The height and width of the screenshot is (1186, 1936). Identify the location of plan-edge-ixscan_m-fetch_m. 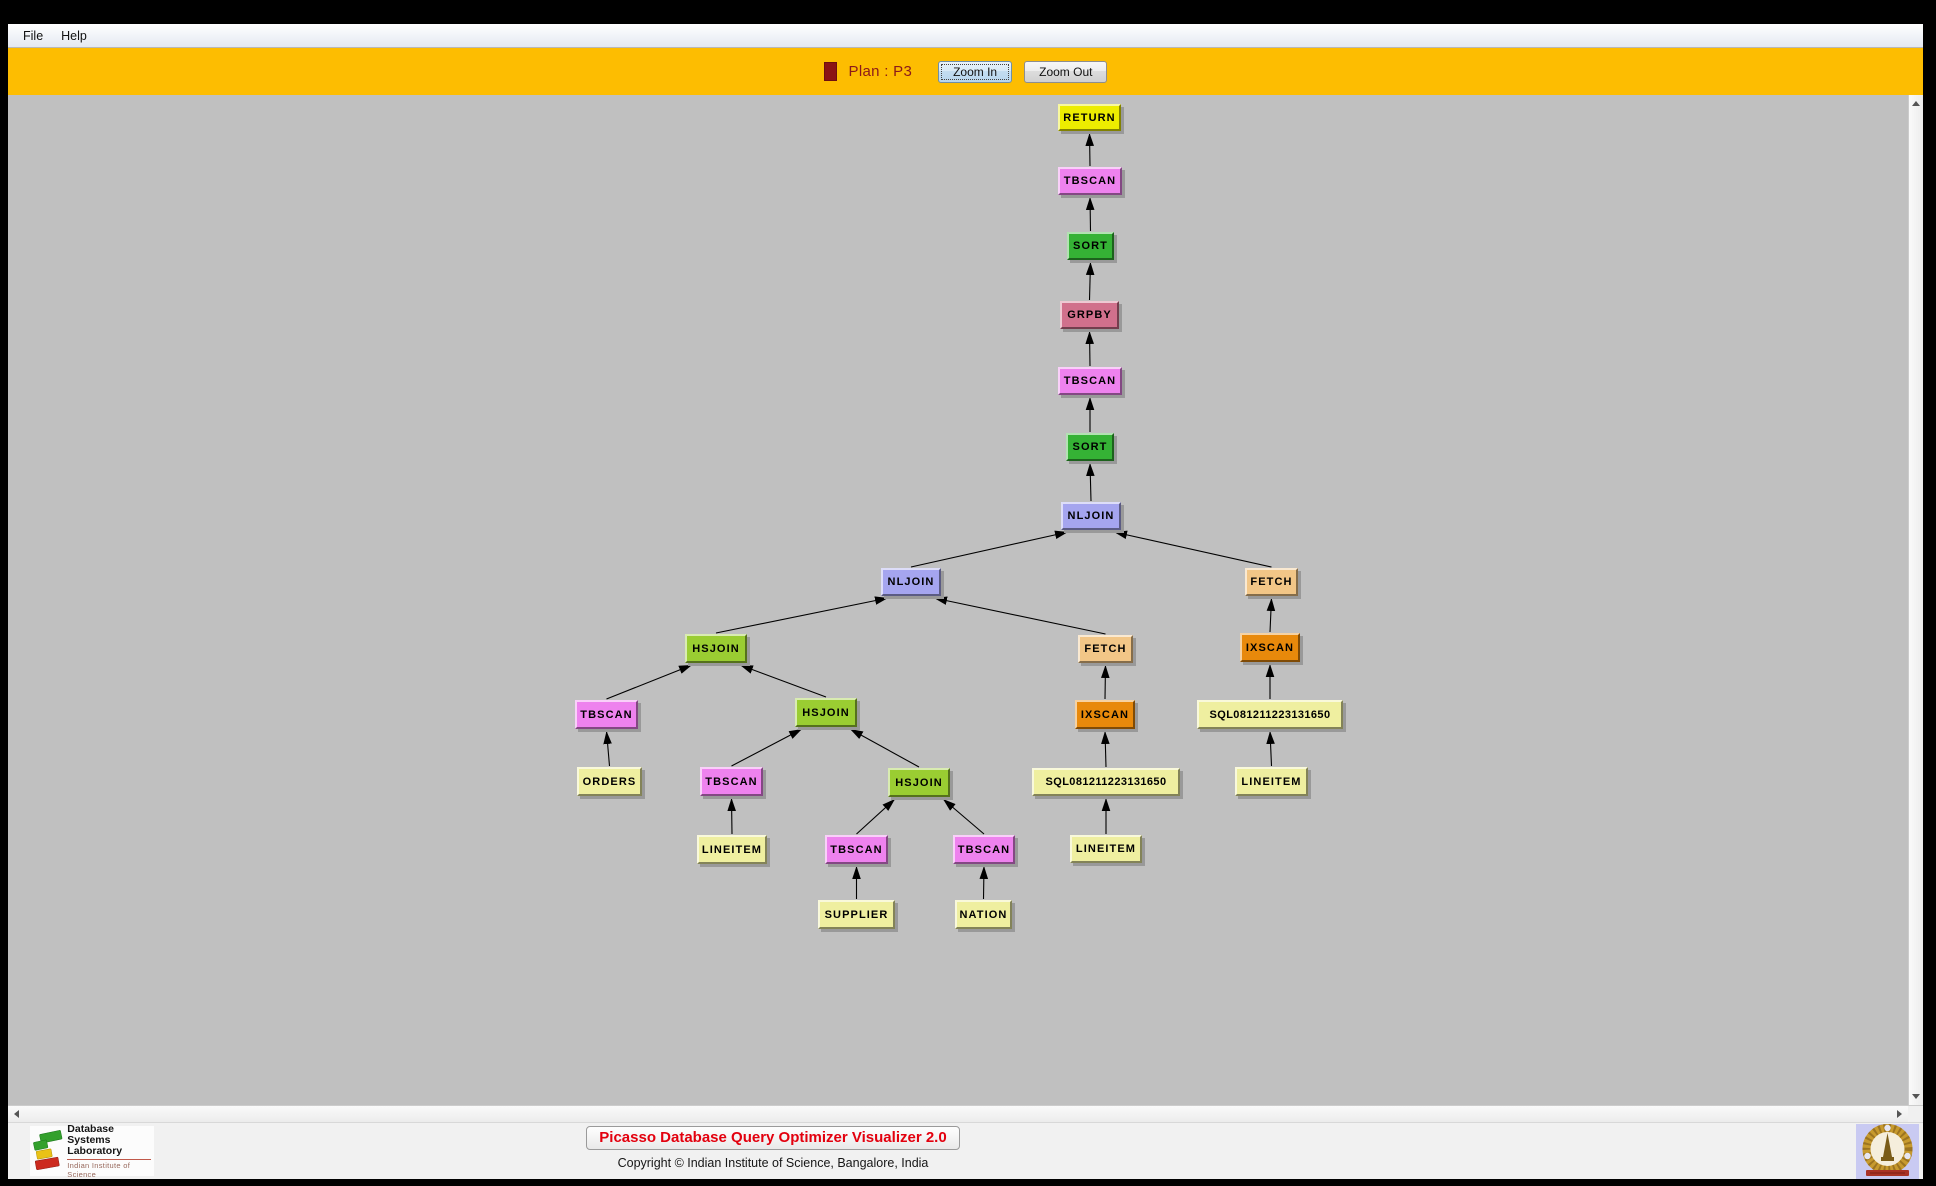
(1105, 682).